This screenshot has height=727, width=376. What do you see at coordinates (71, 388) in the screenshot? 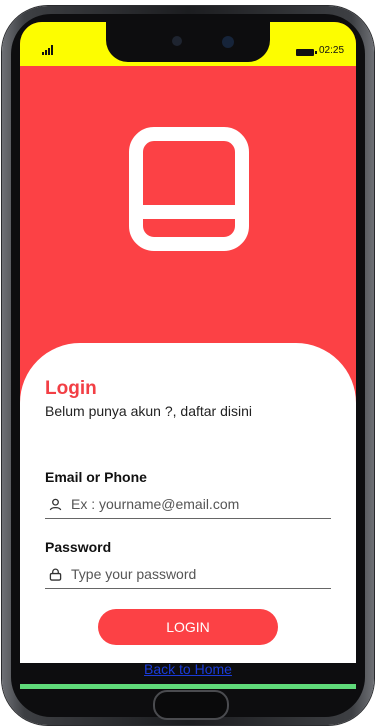
I see `login-title: Login` at bounding box center [71, 388].